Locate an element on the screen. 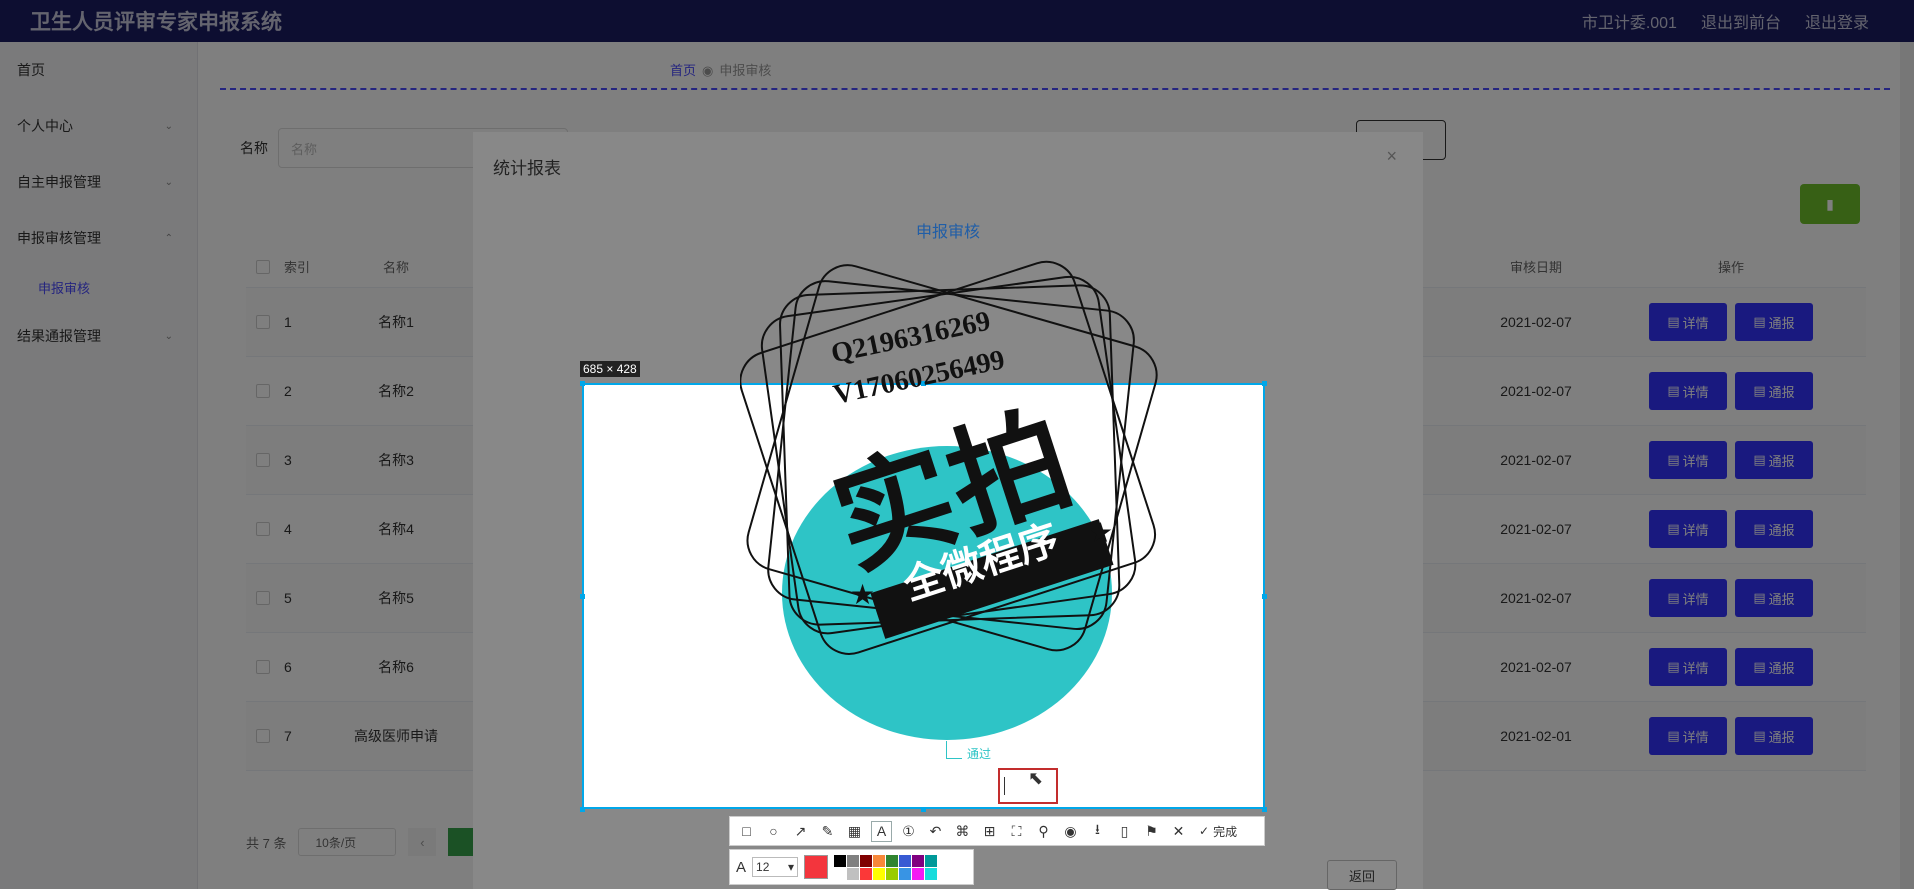 Image resolution: width=1914 pixels, height=890 pixels. long-capture-icon: ⛶ is located at coordinates (1016, 831).